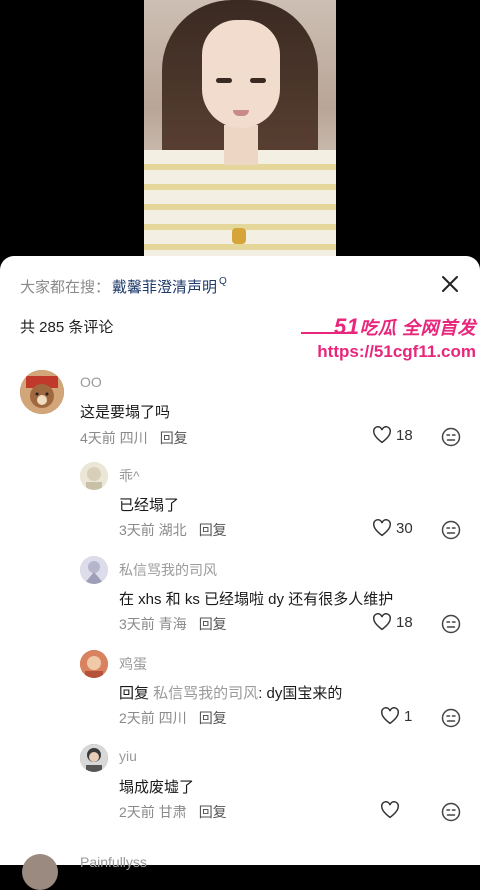 This screenshot has height=890, width=480. What do you see at coordinates (240, 409) in the screenshot?
I see `comment-item: OO 这是要塌了吗 4天前 四川 回复 18` at bounding box center [240, 409].